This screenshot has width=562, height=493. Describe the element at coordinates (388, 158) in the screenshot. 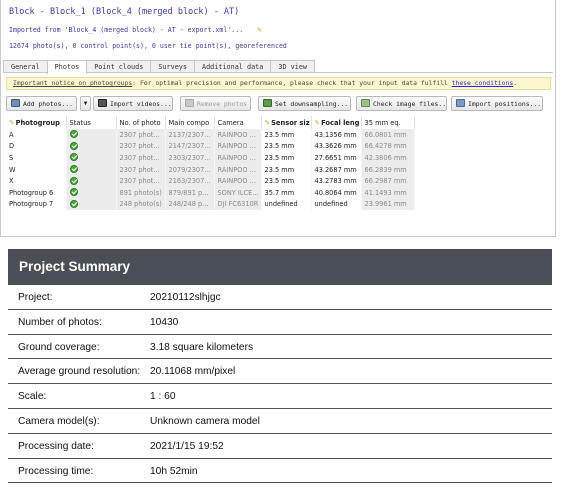

I see `eq35-cell: 42.3806 mm` at that location.